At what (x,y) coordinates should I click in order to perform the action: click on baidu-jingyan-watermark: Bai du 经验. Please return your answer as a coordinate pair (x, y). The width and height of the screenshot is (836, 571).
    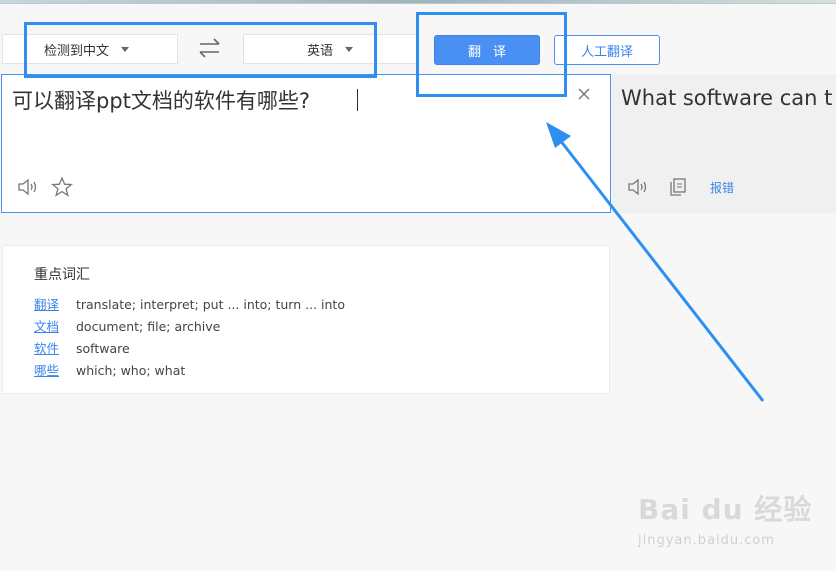
    Looking at the image, I should click on (725, 508).